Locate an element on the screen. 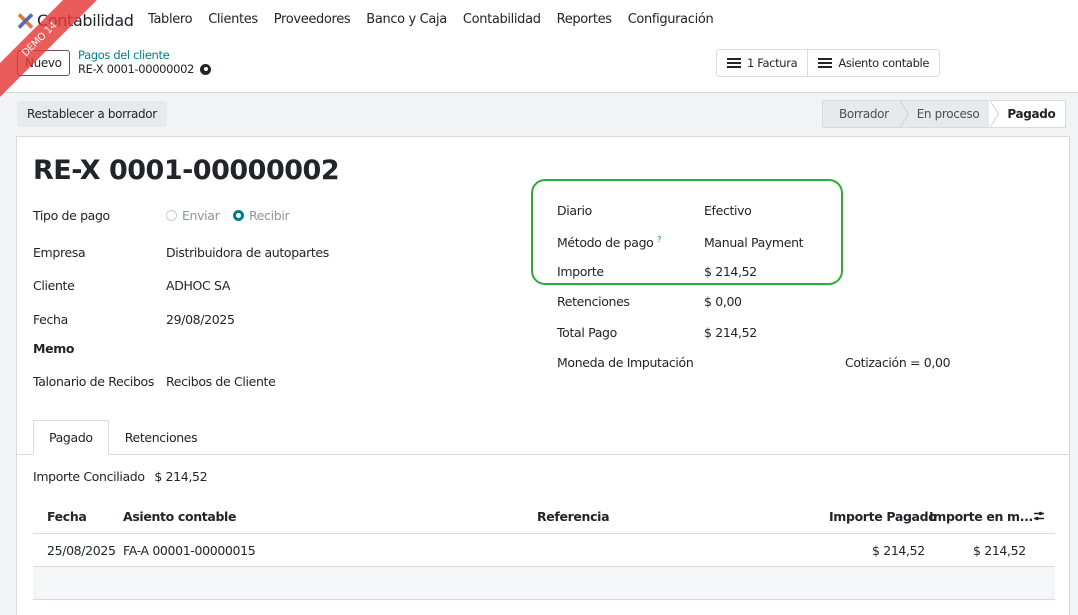  radio-recibir: Recibir is located at coordinates (261, 215).